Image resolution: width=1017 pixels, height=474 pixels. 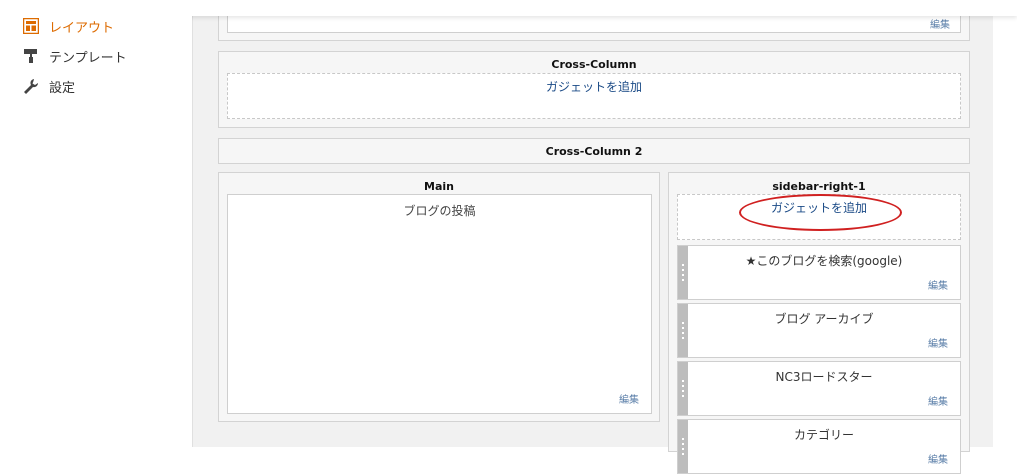 I want to click on section-title: Cross-Column 2, so click(x=594, y=151).